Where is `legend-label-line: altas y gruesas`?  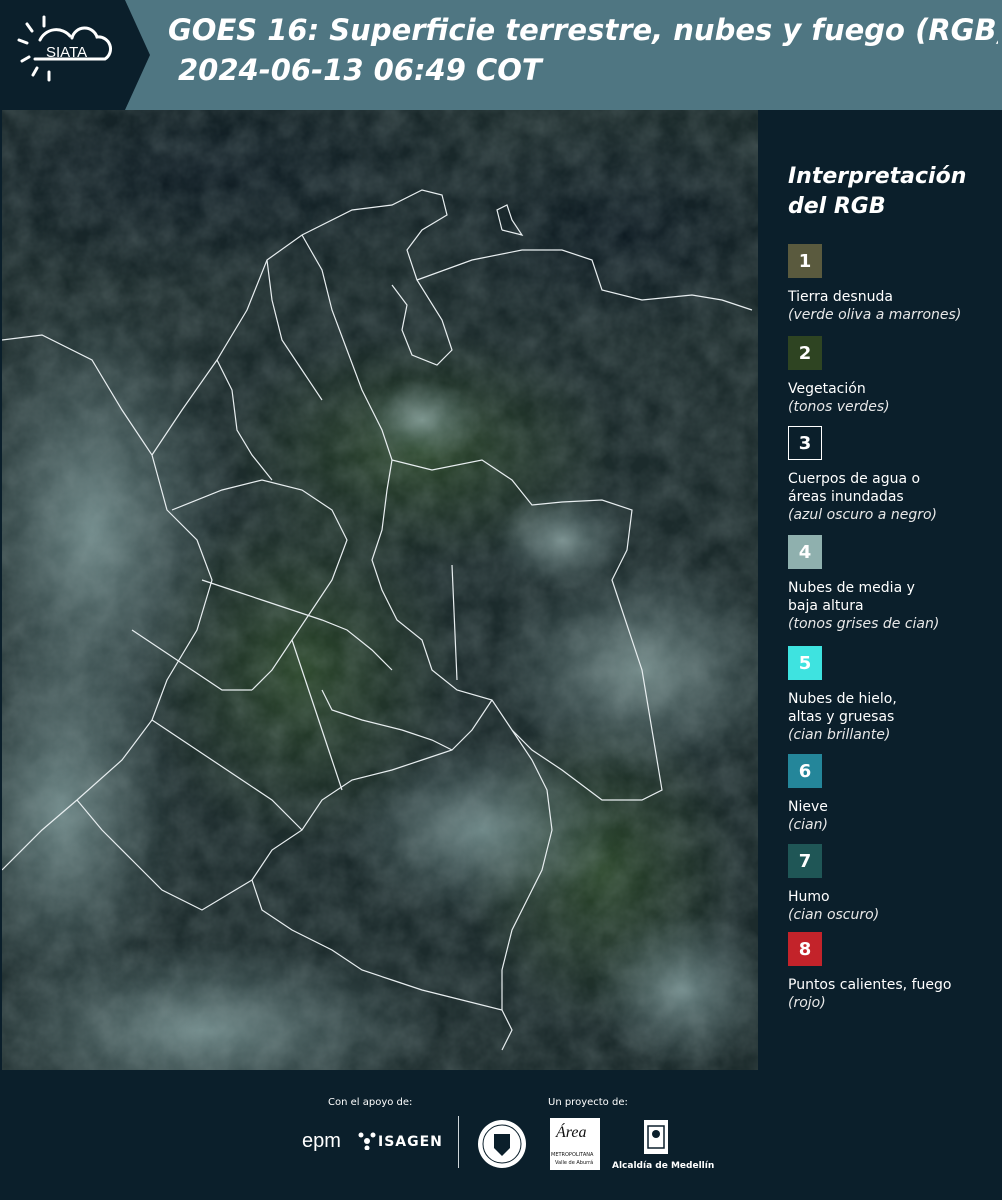 legend-label-line: altas y gruesas is located at coordinates (841, 717).